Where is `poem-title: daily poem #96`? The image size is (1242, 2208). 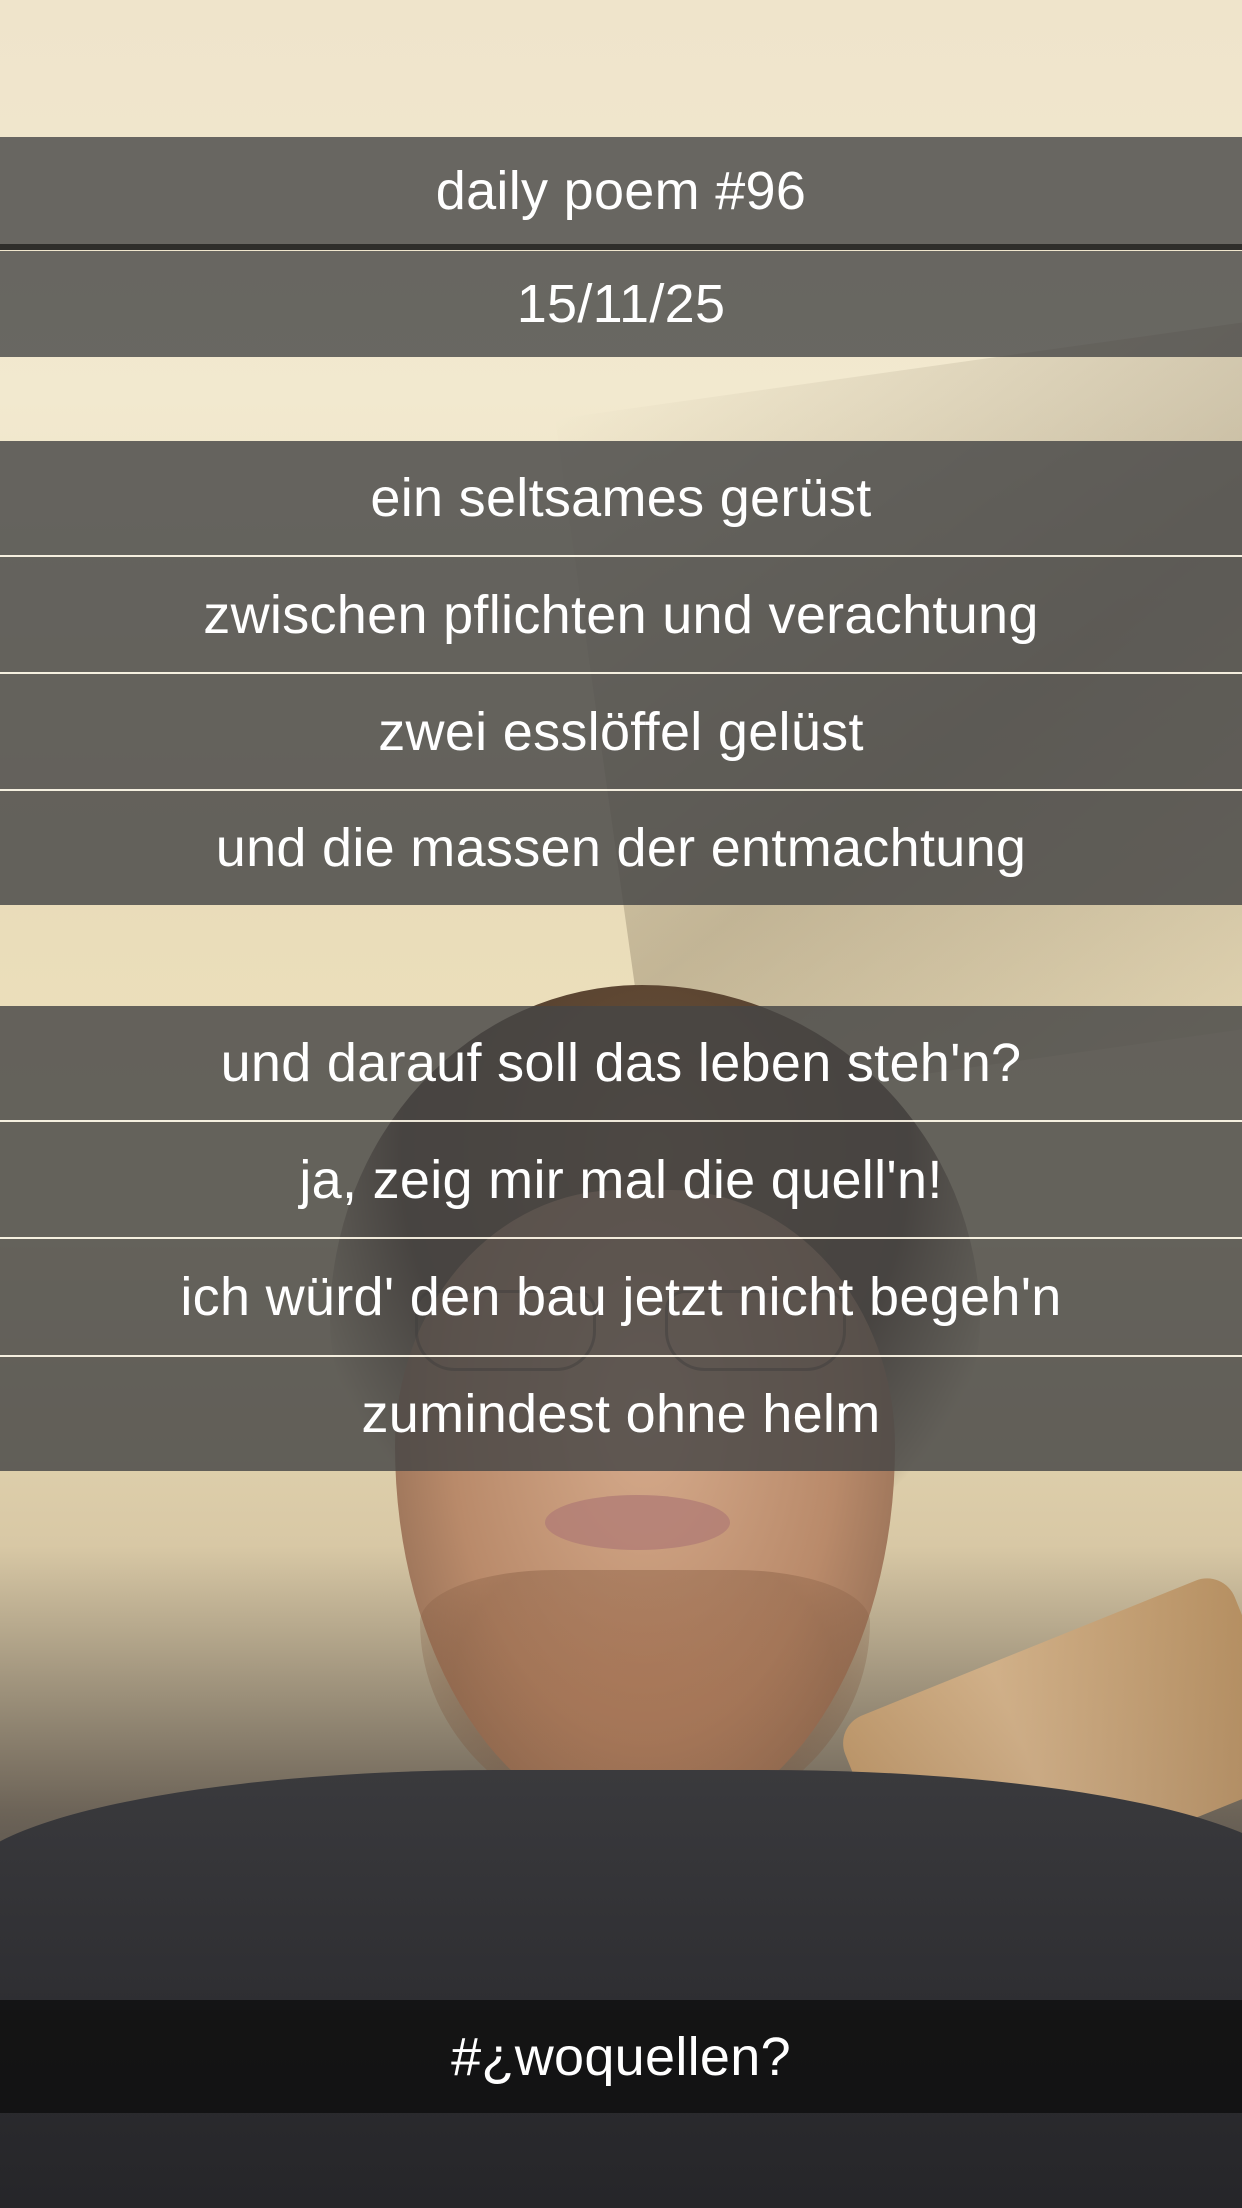
poem-title: daily poem #96 is located at coordinates (621, 190).